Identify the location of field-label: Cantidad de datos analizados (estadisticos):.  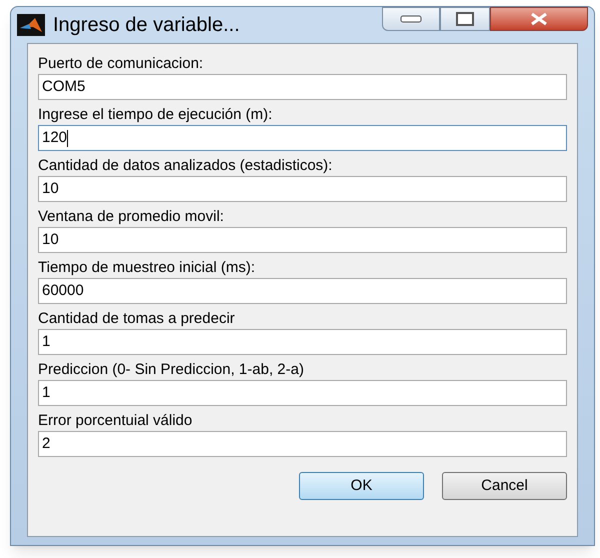
(186, 166).